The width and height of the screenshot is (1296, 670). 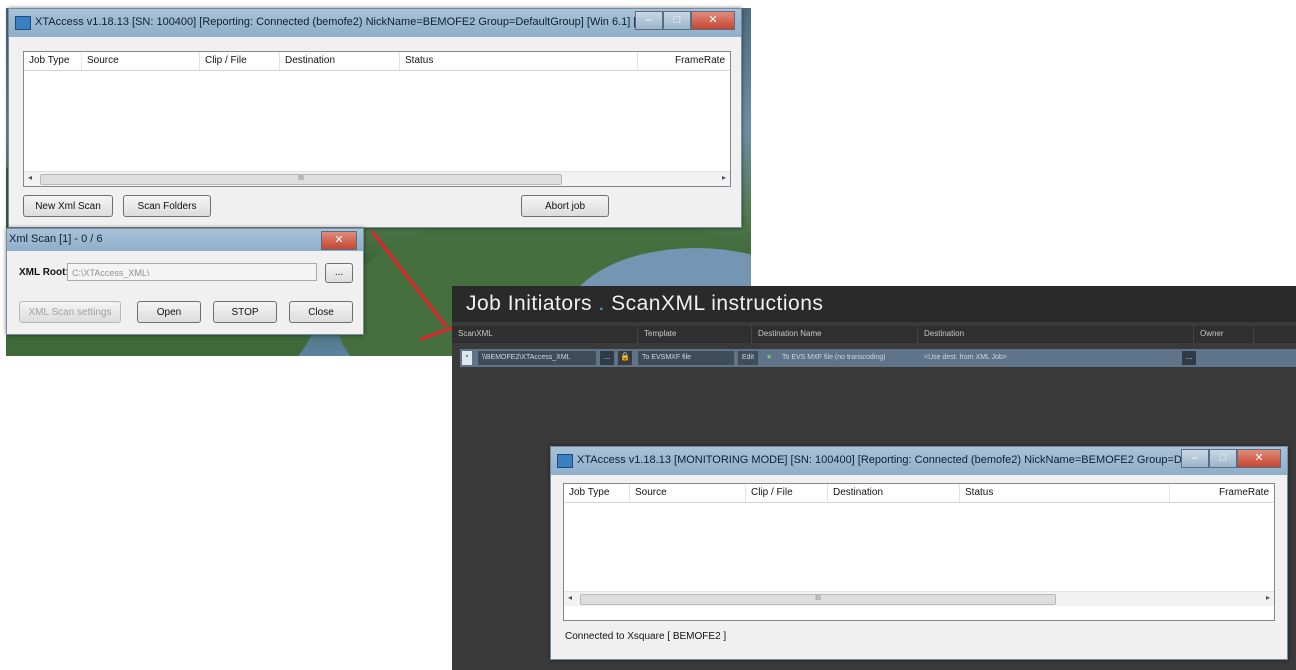 I want to click on banner-title: Job Initiators, so click(x=529, y=303).